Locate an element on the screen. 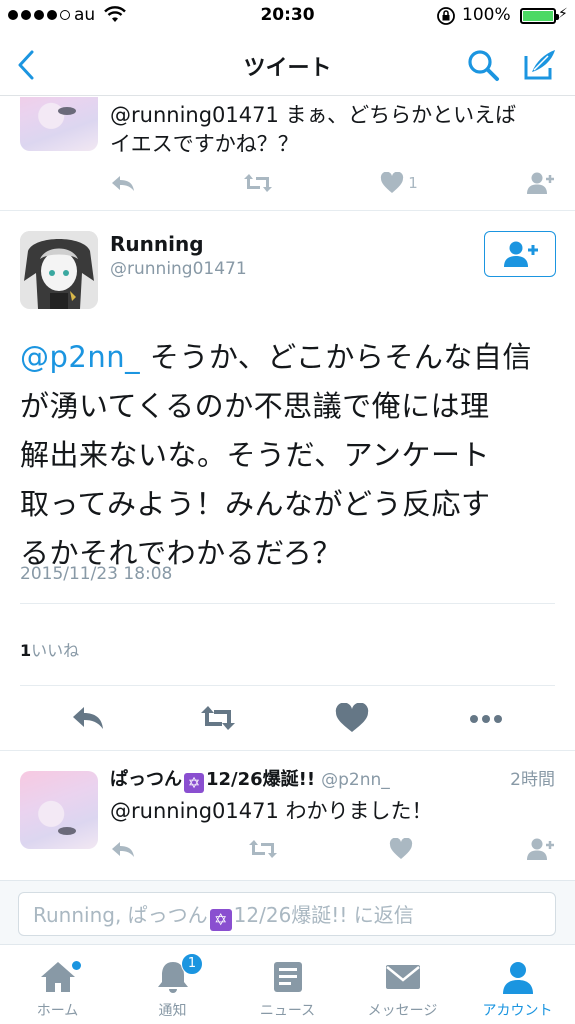 Image resolution: width=575 pixels, height=1024 pixels. tab-bar: ホーム 1 通知 ニュース メッセージ アカウント is located at coordinates (287, 984).